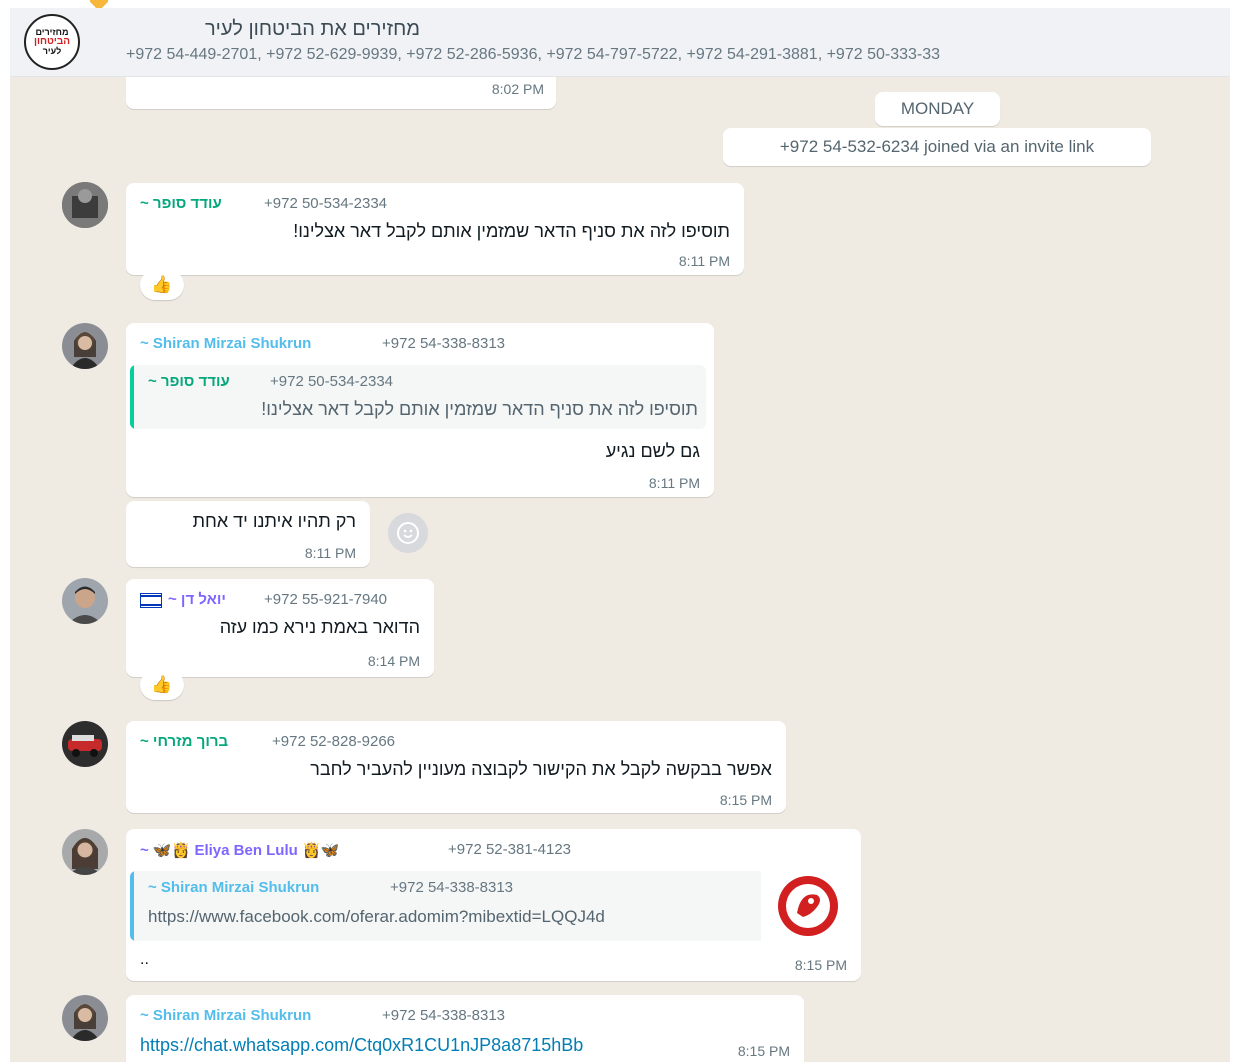 The width and height of the screenshot is (1240, 1062). I want to click on message-text: הדואר באמת נירא כמו עזה, so click(319, 627).